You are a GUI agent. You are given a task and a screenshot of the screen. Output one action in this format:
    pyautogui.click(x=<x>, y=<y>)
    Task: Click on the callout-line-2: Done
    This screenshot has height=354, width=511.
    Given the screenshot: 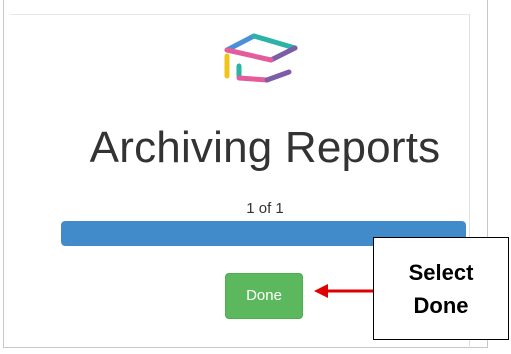 What is the action you would take?
    pyautogui.click(x=441, y=305)
    